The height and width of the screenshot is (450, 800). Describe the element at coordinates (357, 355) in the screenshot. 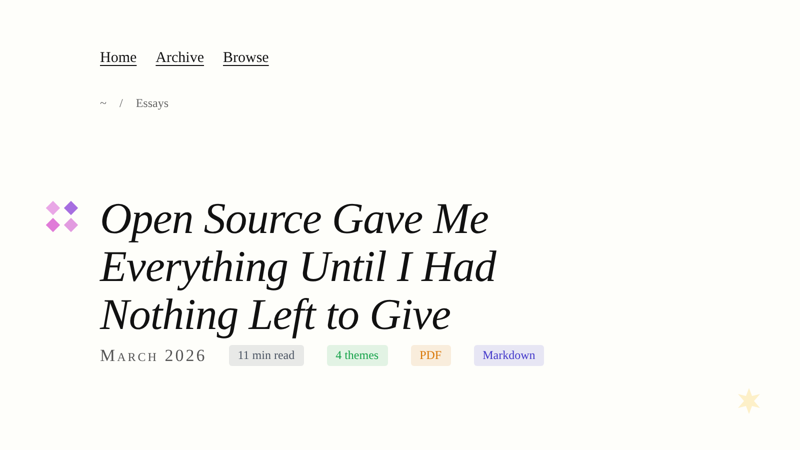

I see `info-tag: 4 themes` at that location.